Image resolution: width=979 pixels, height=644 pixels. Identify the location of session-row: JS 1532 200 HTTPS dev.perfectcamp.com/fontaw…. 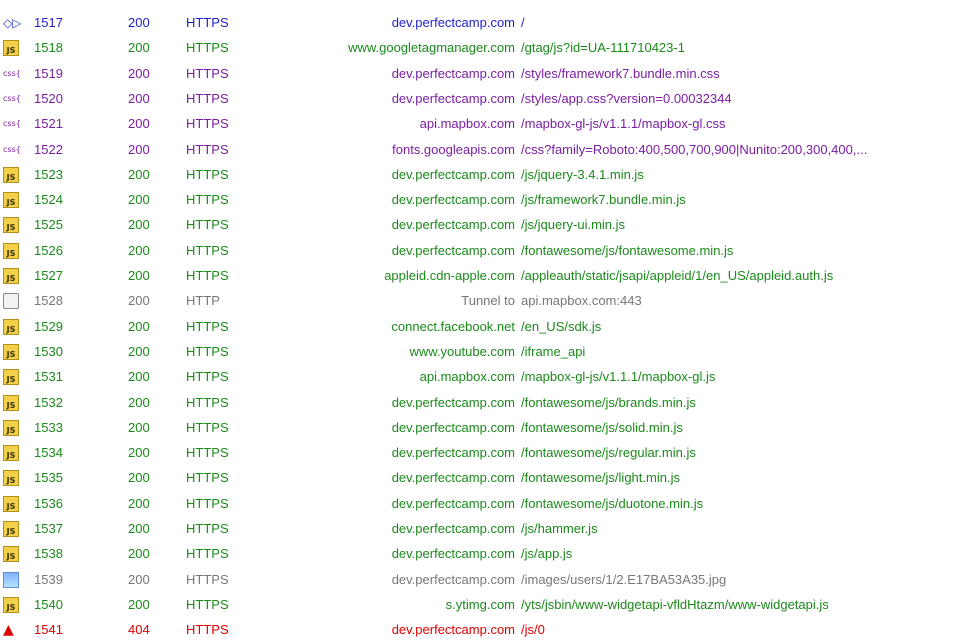
(489, 403).